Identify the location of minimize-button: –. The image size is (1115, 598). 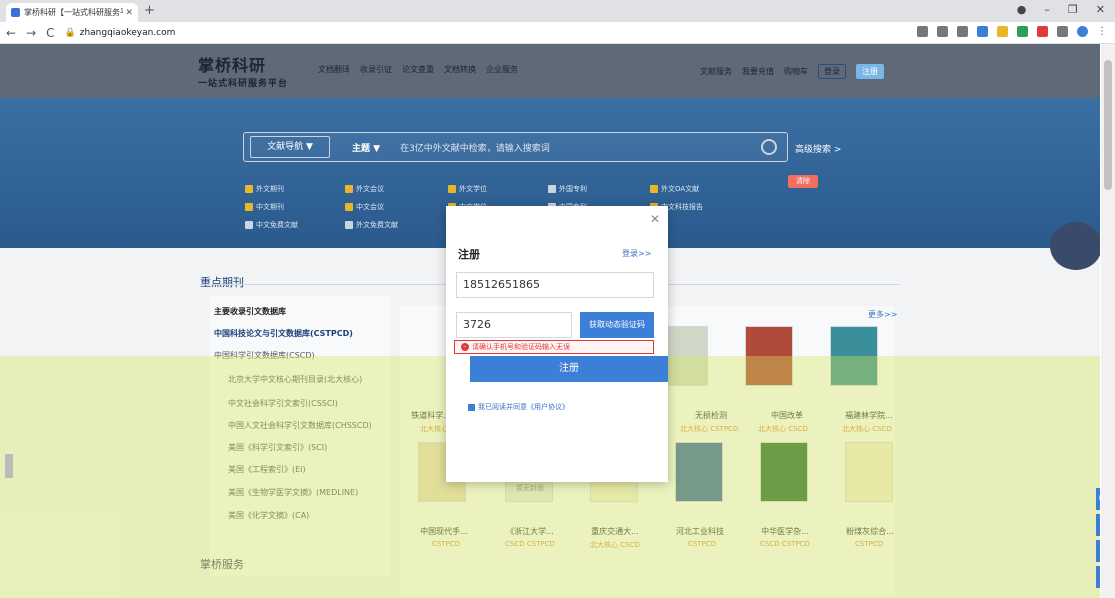
(1047, 9).